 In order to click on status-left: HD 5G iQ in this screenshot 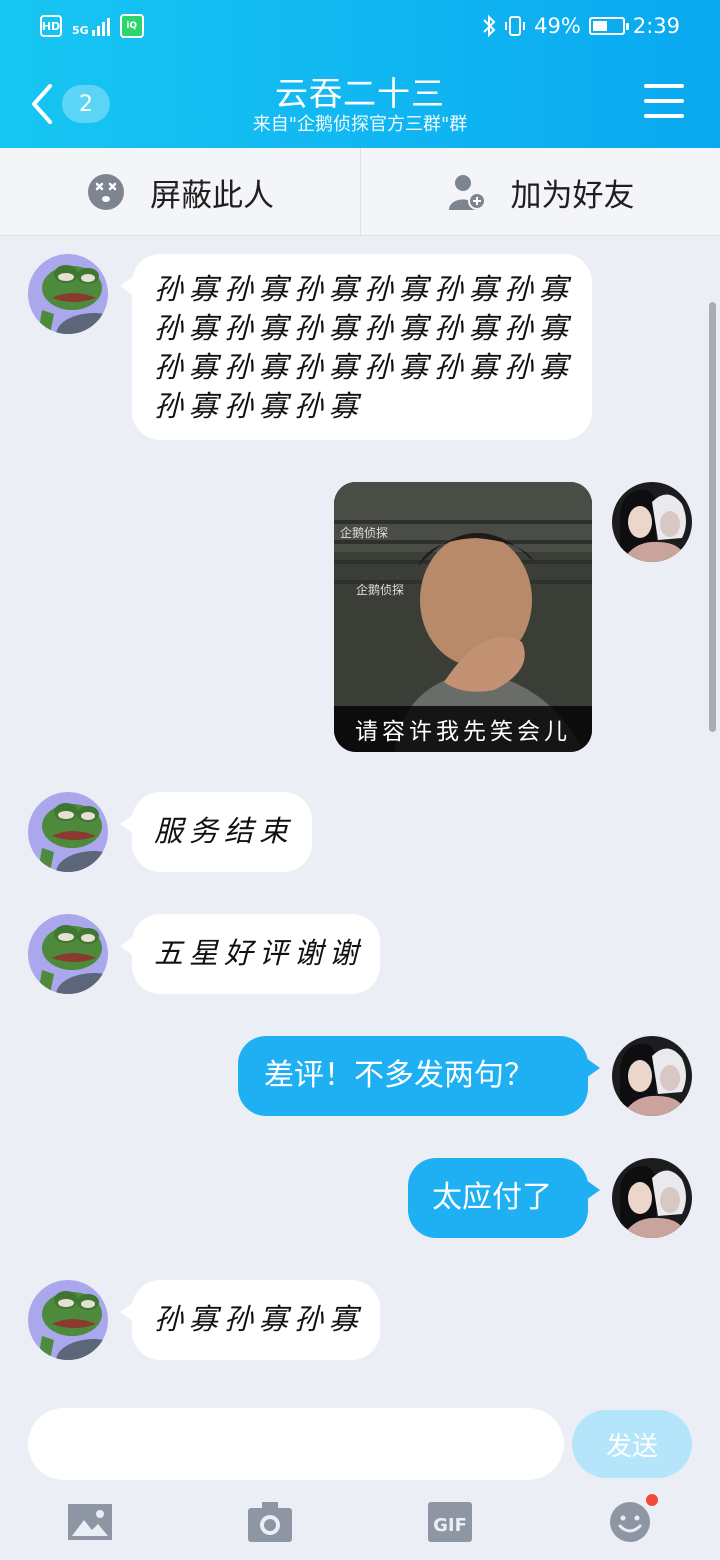, I will do `click(92, 26)`.